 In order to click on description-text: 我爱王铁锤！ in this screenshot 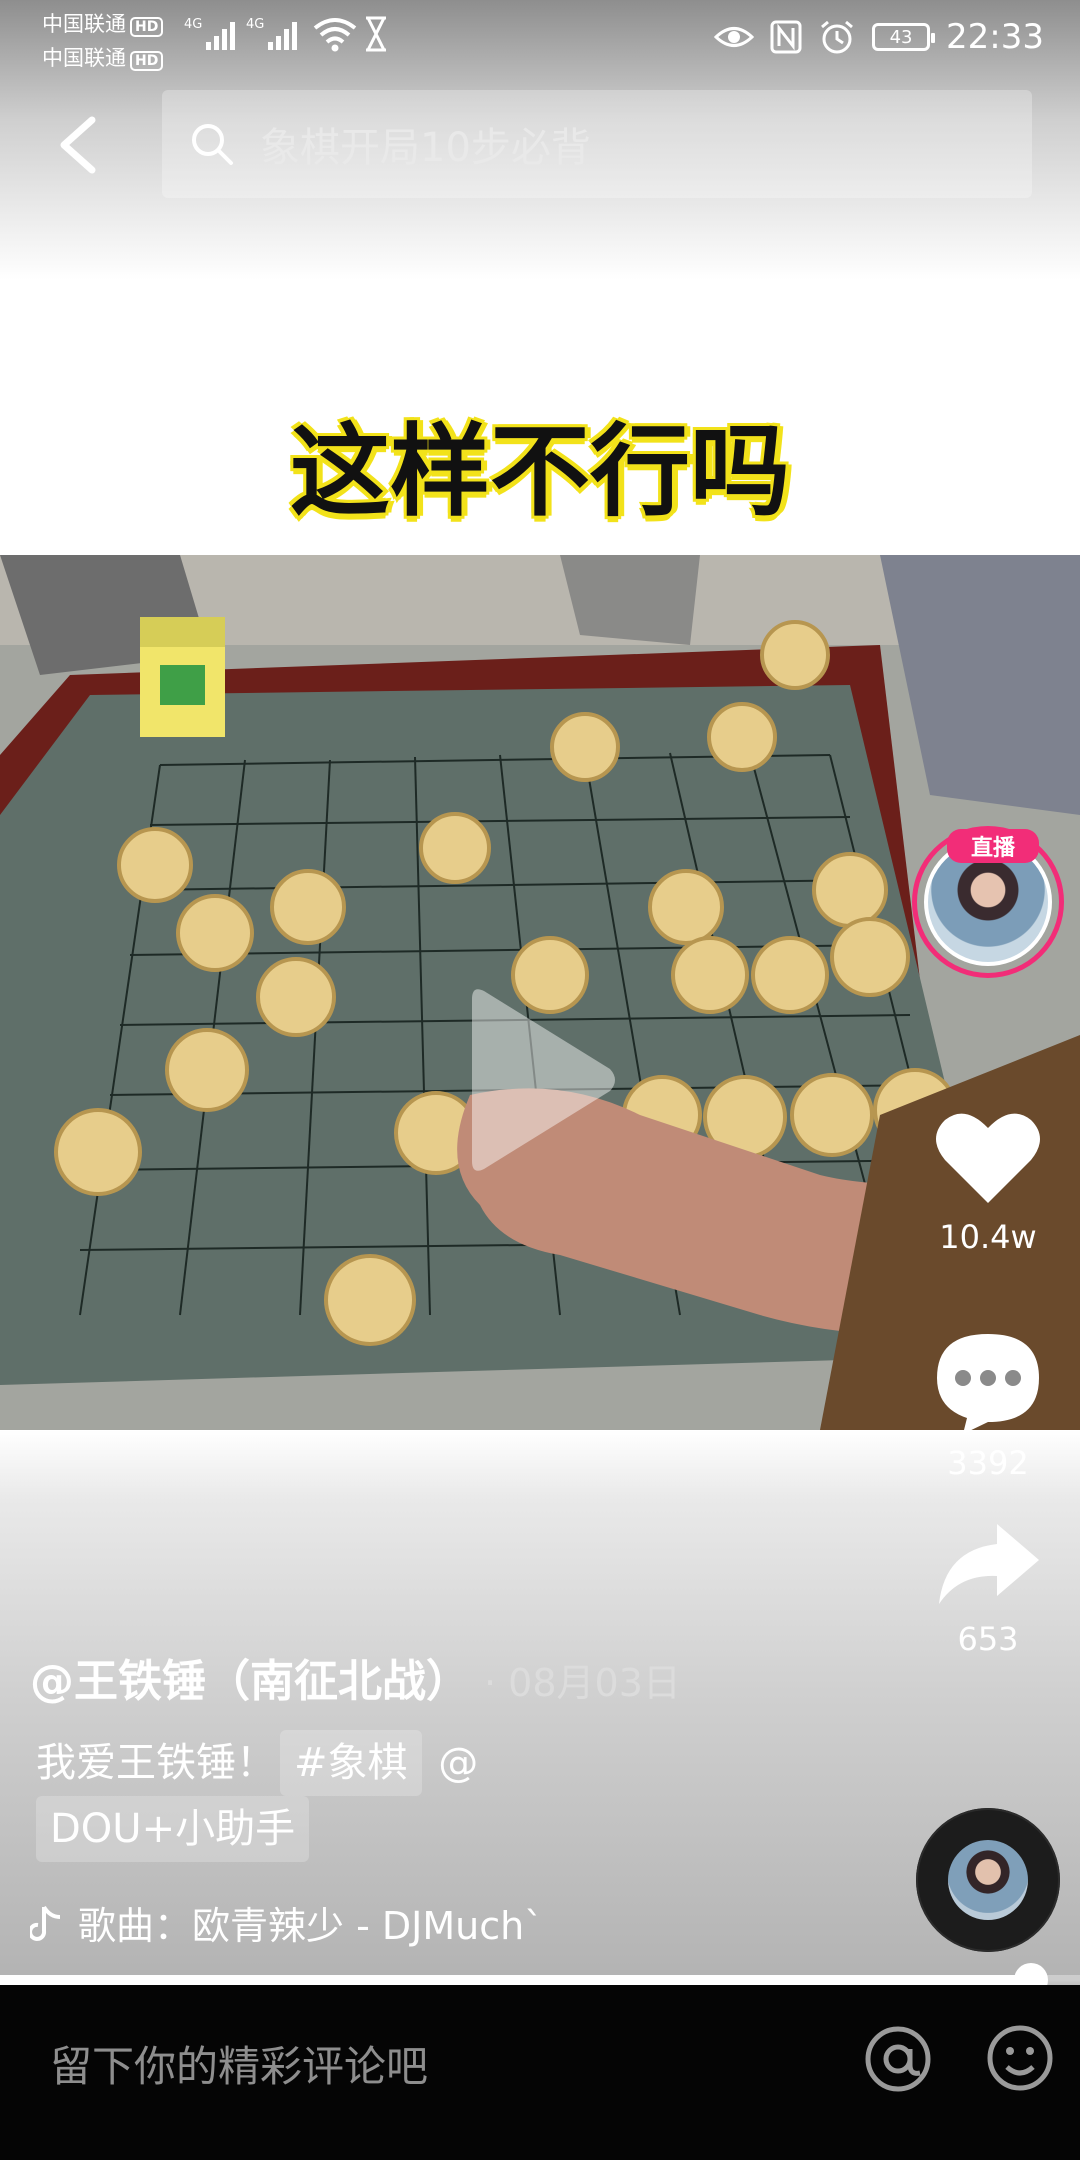, I will do `click(156, 1763)`.